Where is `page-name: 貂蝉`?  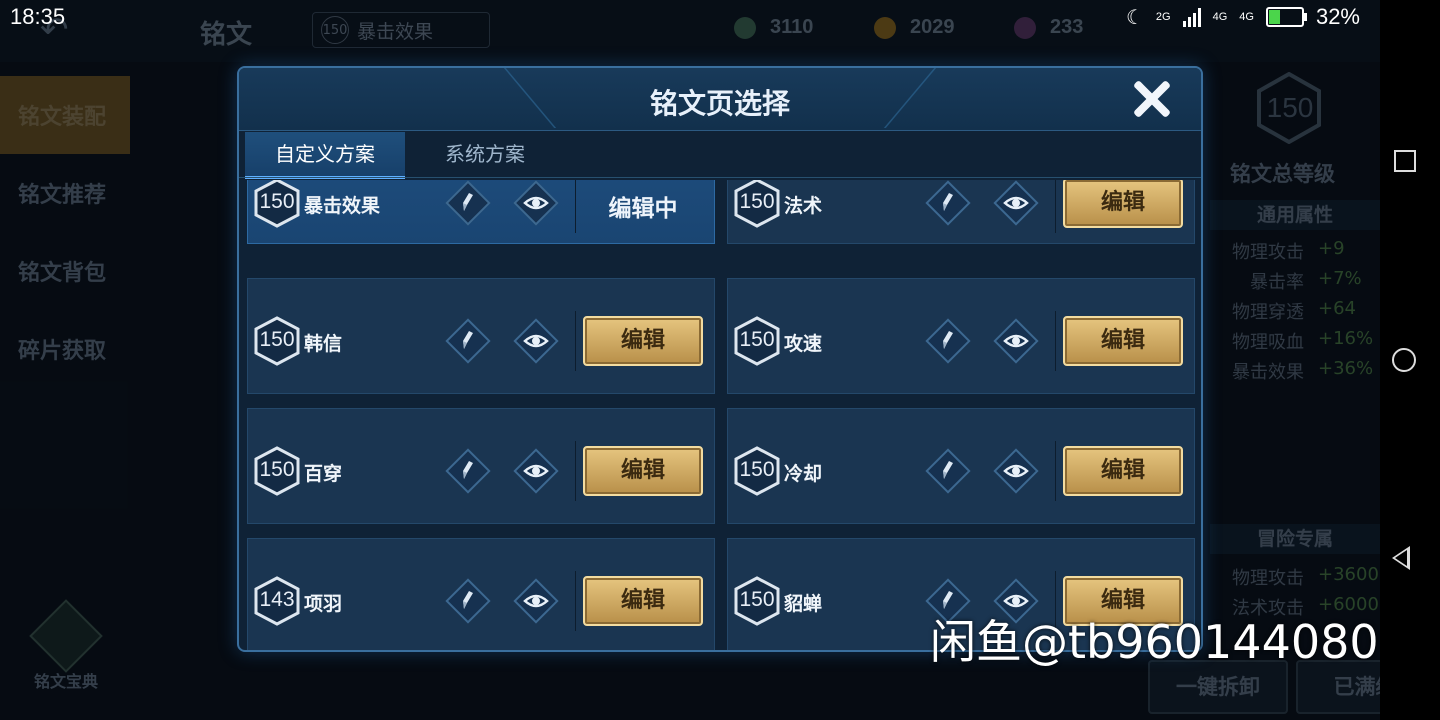
page-name: 貂蝉 is located at coordinates (803, 604).